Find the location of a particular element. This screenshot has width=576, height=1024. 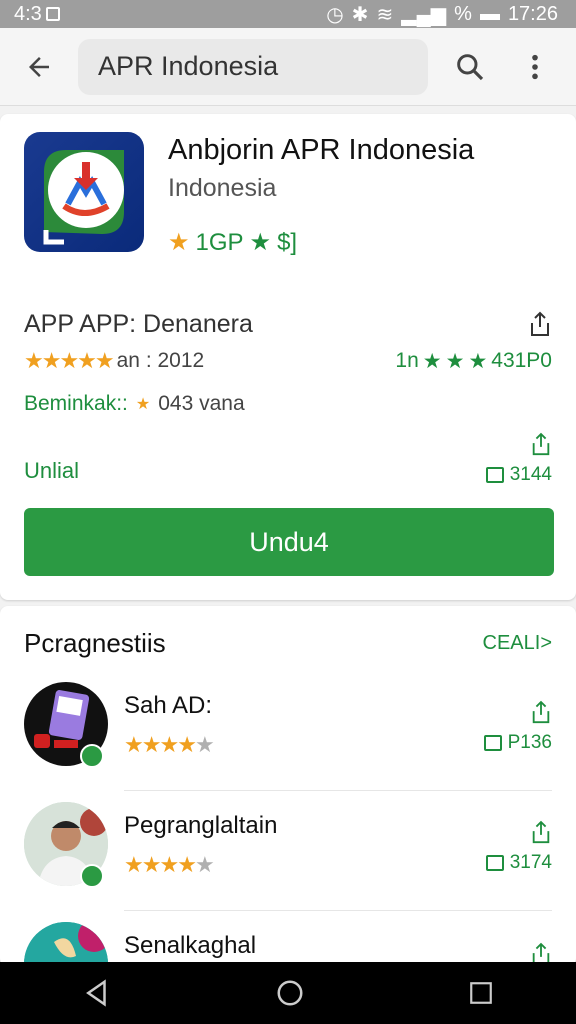

stars-rating: ★★★★★ is located at coordinates (69, 360).